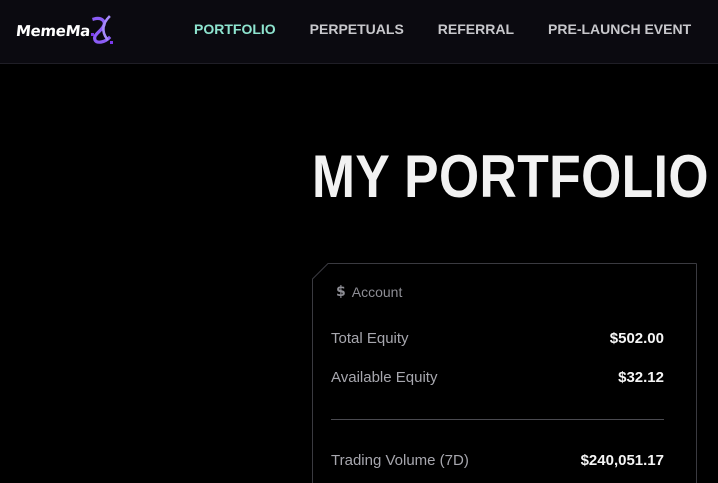  What do you see at coordinates (384, 377) in the screenshot?
I see `available-equity-label: Available Equity` at bounding box center [384, 377].